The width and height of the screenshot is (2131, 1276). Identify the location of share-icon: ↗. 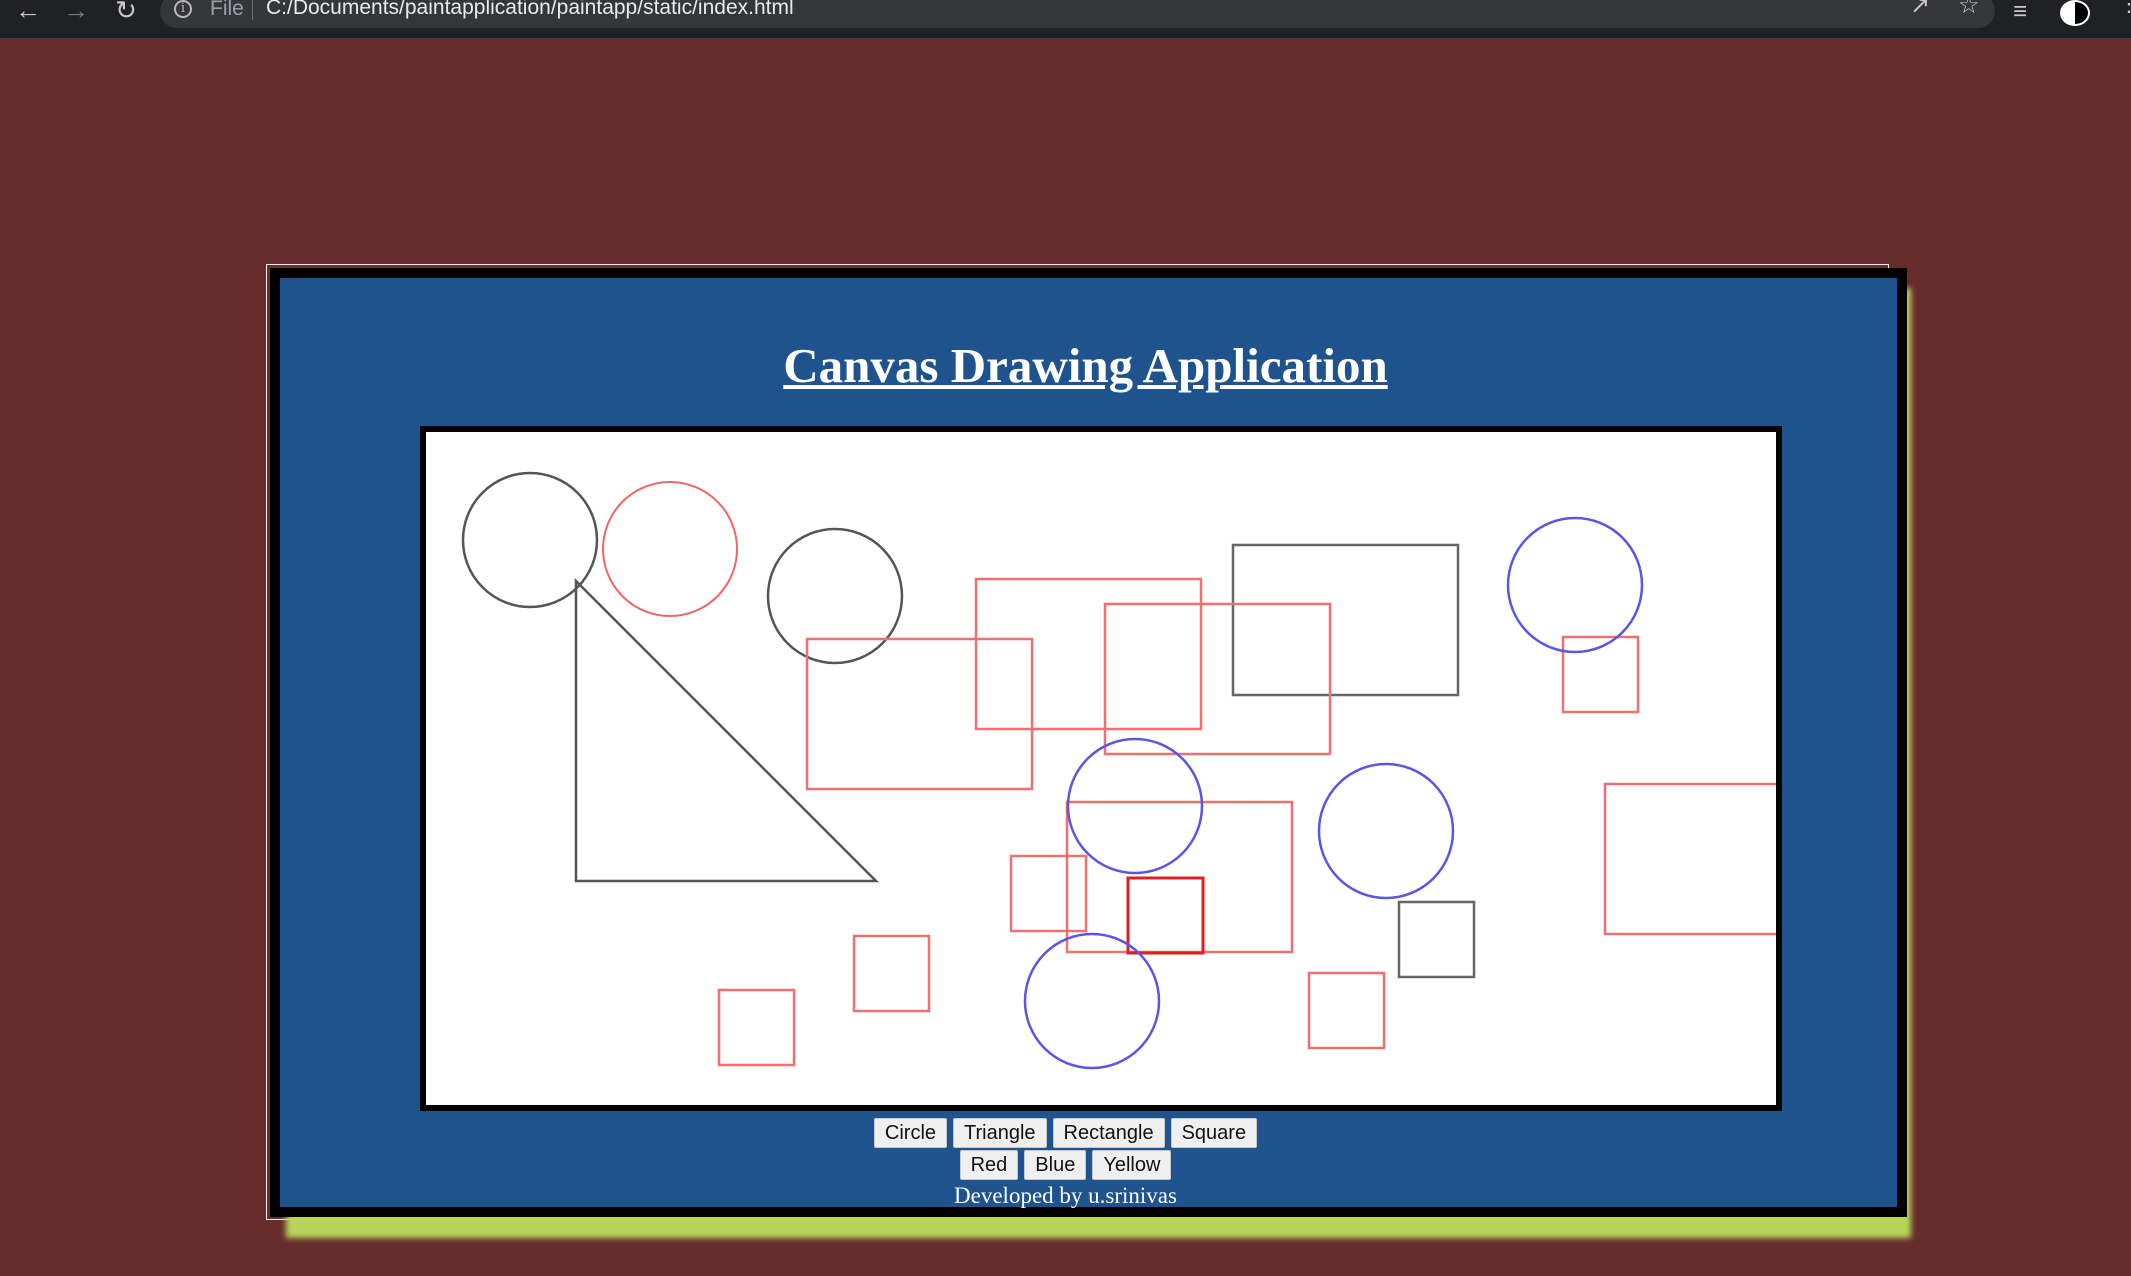
(1920, 9).